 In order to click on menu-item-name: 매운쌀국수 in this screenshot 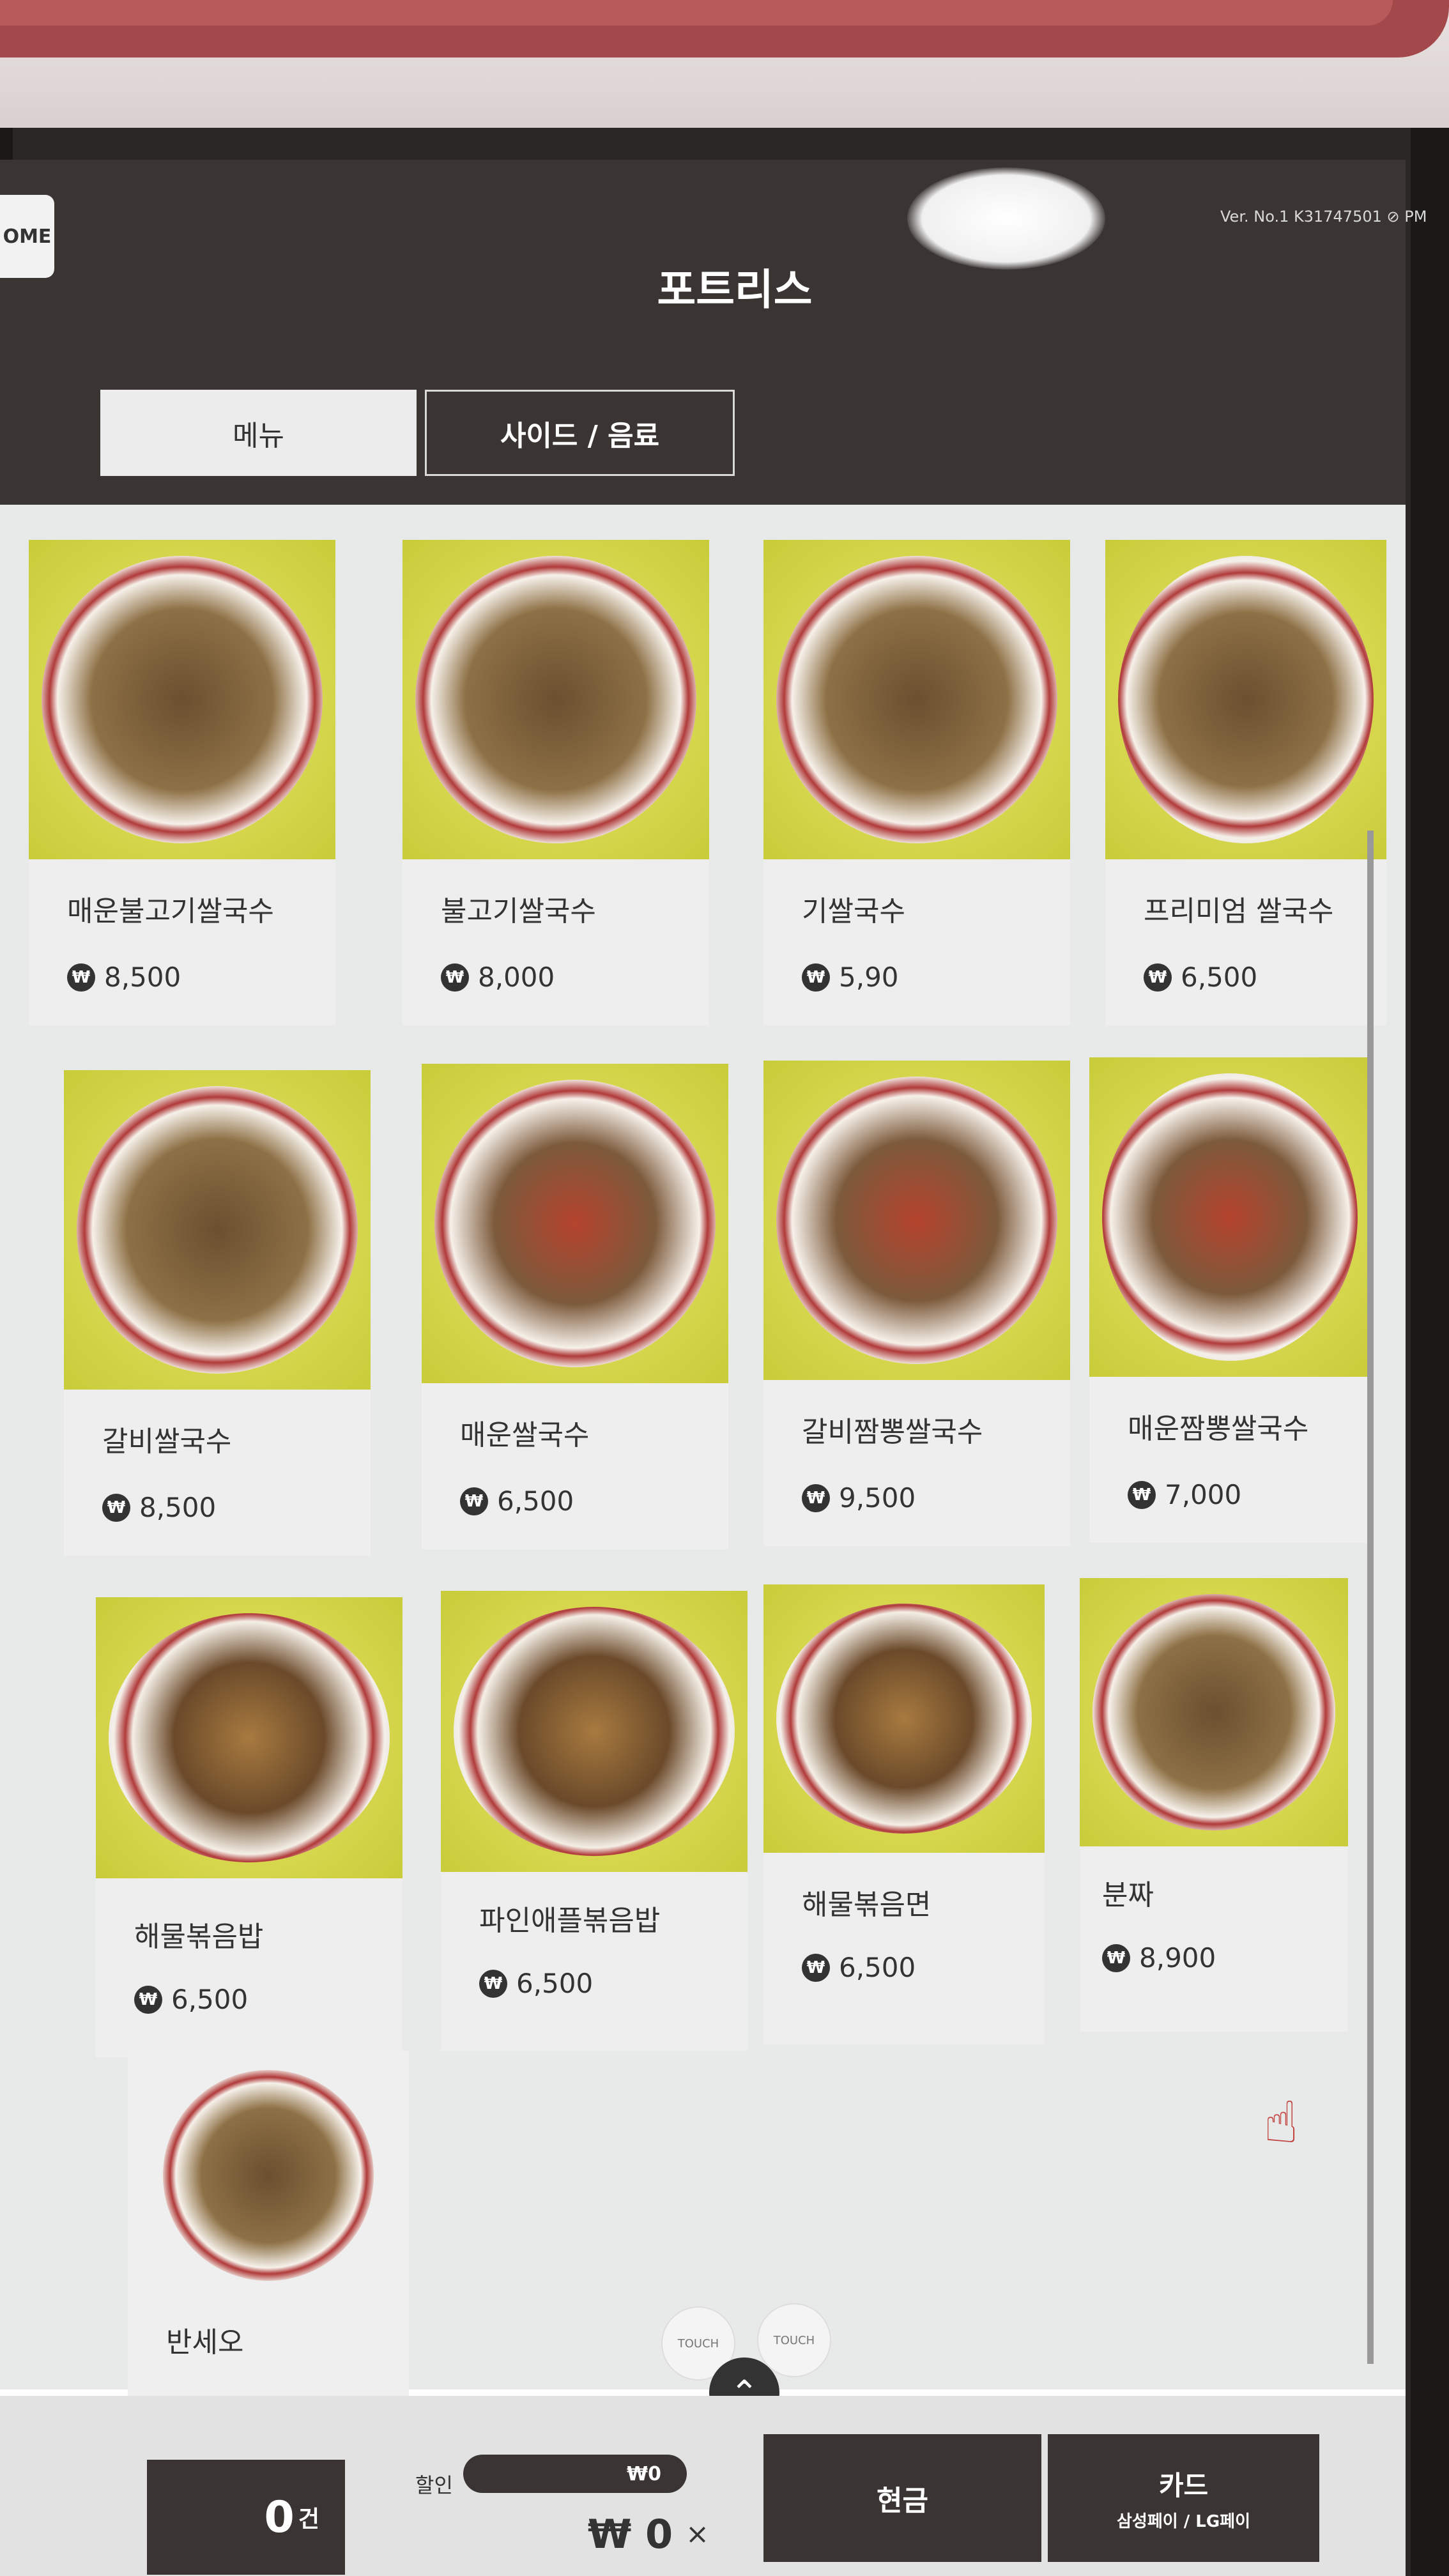, I will do `click(525, 1435)`.